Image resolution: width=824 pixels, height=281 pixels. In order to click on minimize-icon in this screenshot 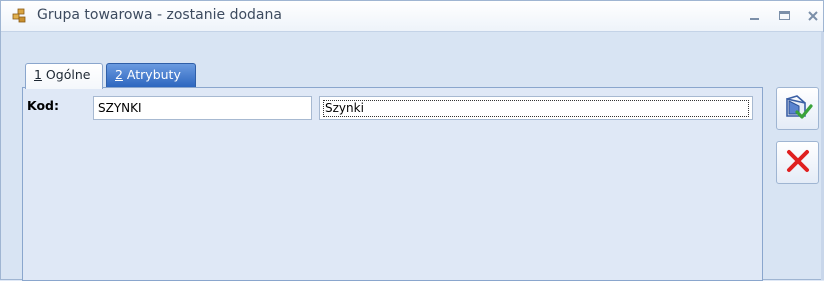, I will do `click(755, 16)`.